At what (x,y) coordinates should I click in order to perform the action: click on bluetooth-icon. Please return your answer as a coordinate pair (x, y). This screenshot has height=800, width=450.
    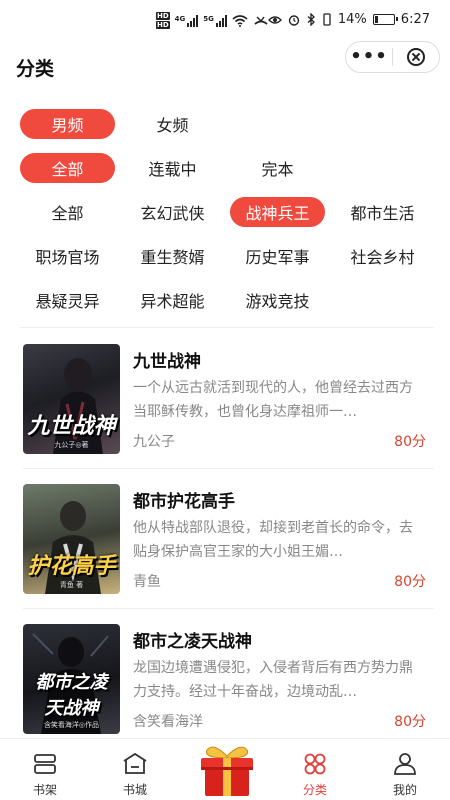
    Looking at the image, I should click on (311, 19).